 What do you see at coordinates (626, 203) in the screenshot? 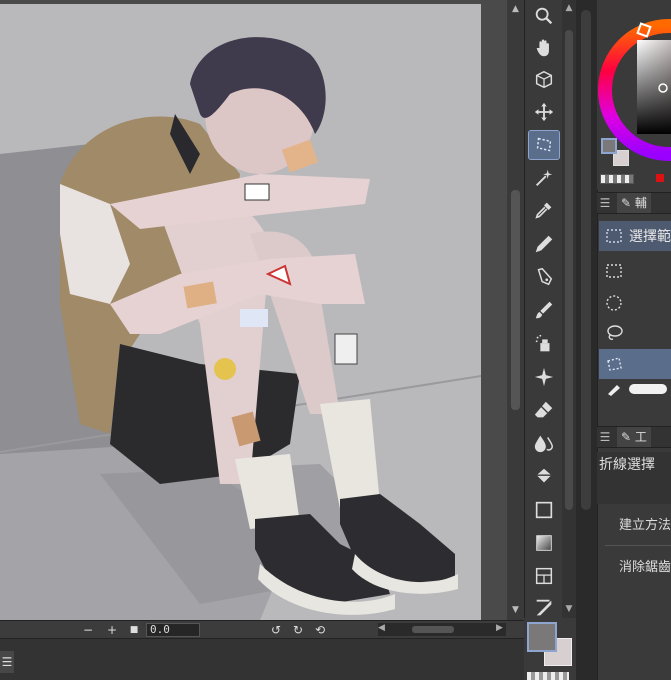
I see `brush-tab-icon: ✎` at bounding box center [626, 203].